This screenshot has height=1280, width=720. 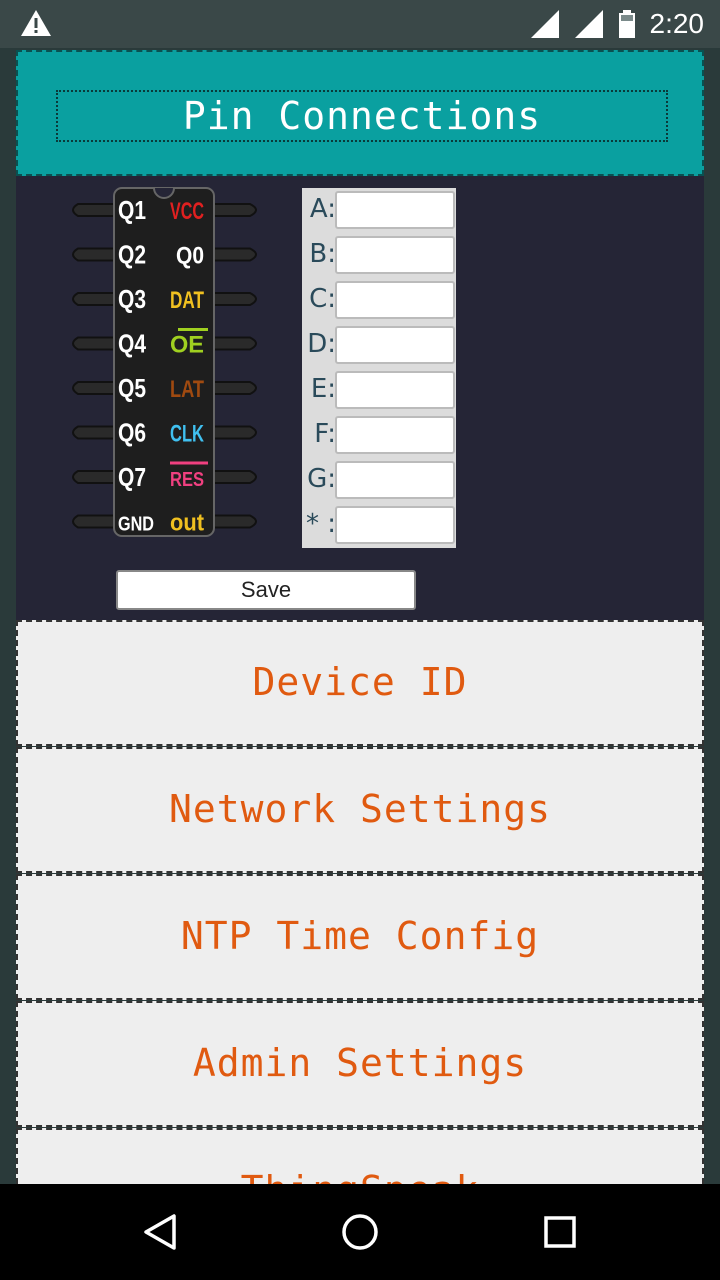 What do you see at coordinates (187, 434) in the screenshot?
I see `chip-pin-label: CLK` at bounding box center [187, 434].